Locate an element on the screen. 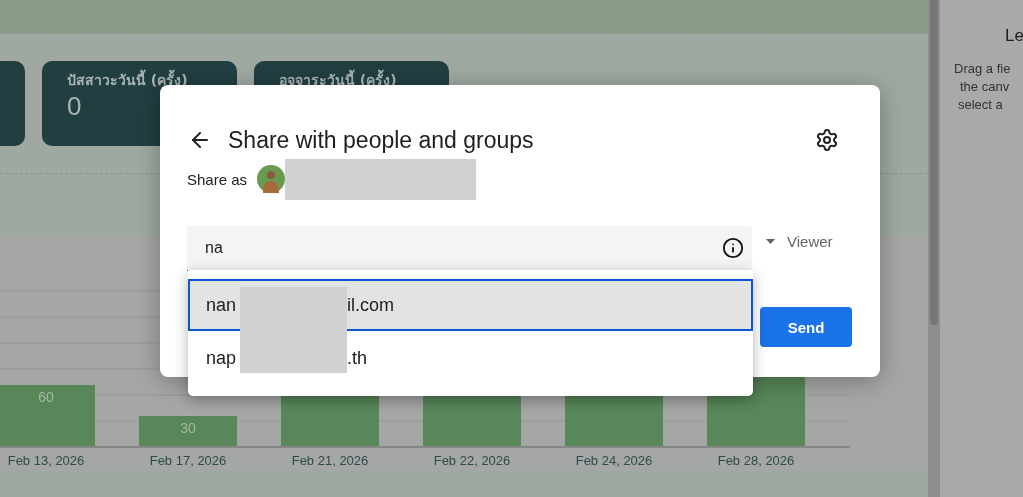  info-icon is located at coordinates (733, 248).